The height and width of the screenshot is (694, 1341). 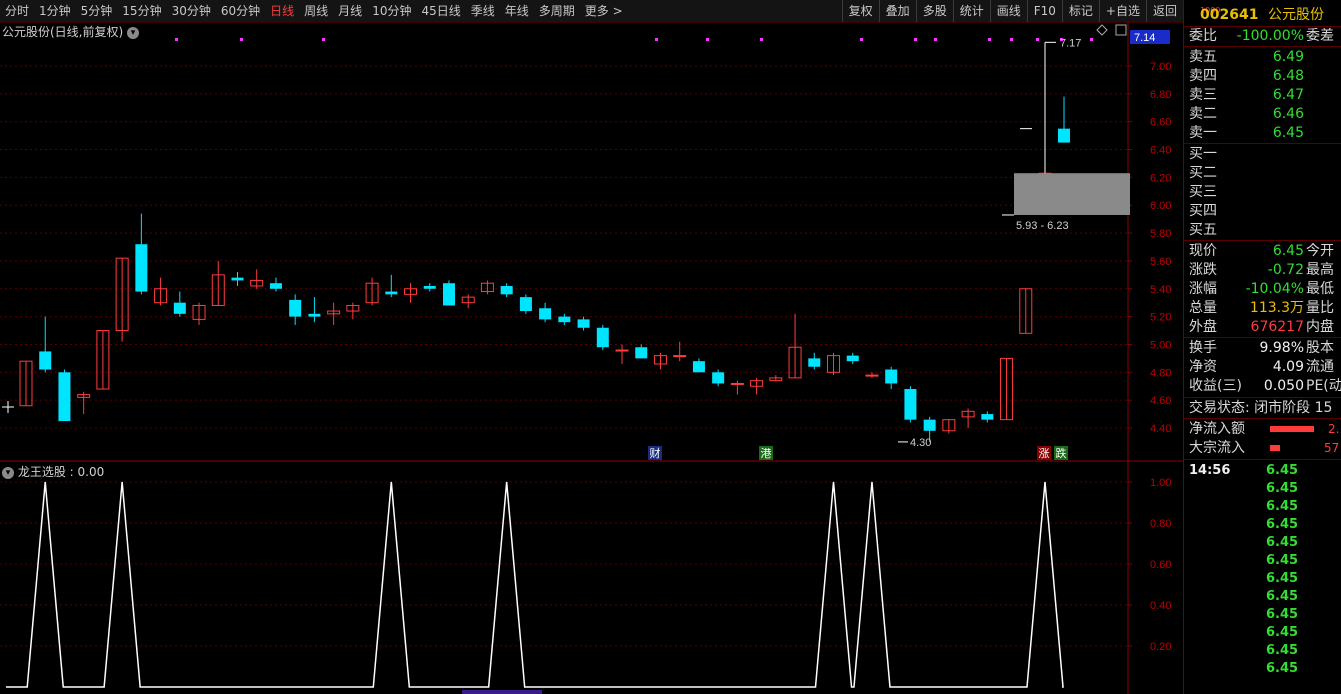 I want to click on block-inflow-value: 57, so click(x=1332, y=448).